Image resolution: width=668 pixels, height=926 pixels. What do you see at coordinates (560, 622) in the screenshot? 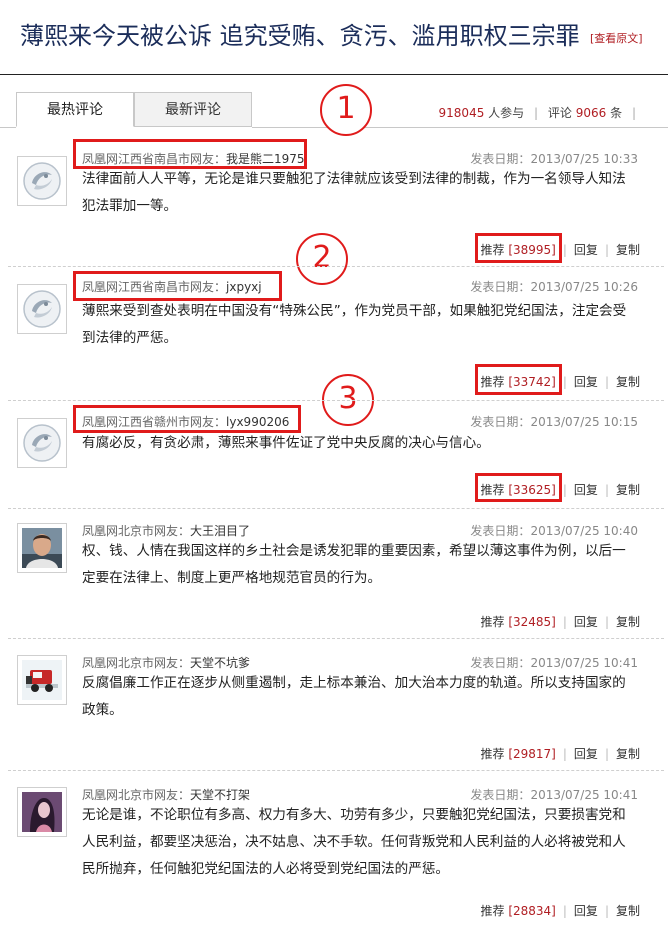
I see `comment-actions: 推荐 [32485] | 回复 | 复制` at bounding box center [560, 622].